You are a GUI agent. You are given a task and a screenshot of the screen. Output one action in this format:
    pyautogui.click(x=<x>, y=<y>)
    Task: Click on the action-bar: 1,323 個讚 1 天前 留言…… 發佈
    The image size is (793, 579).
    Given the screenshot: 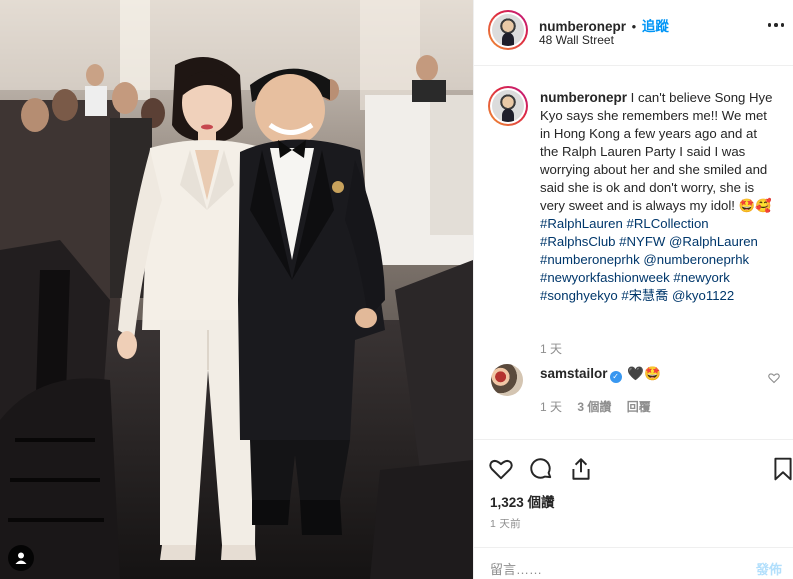 What is the action you would take?
    pyautogui.click(x=633, y=509)
    